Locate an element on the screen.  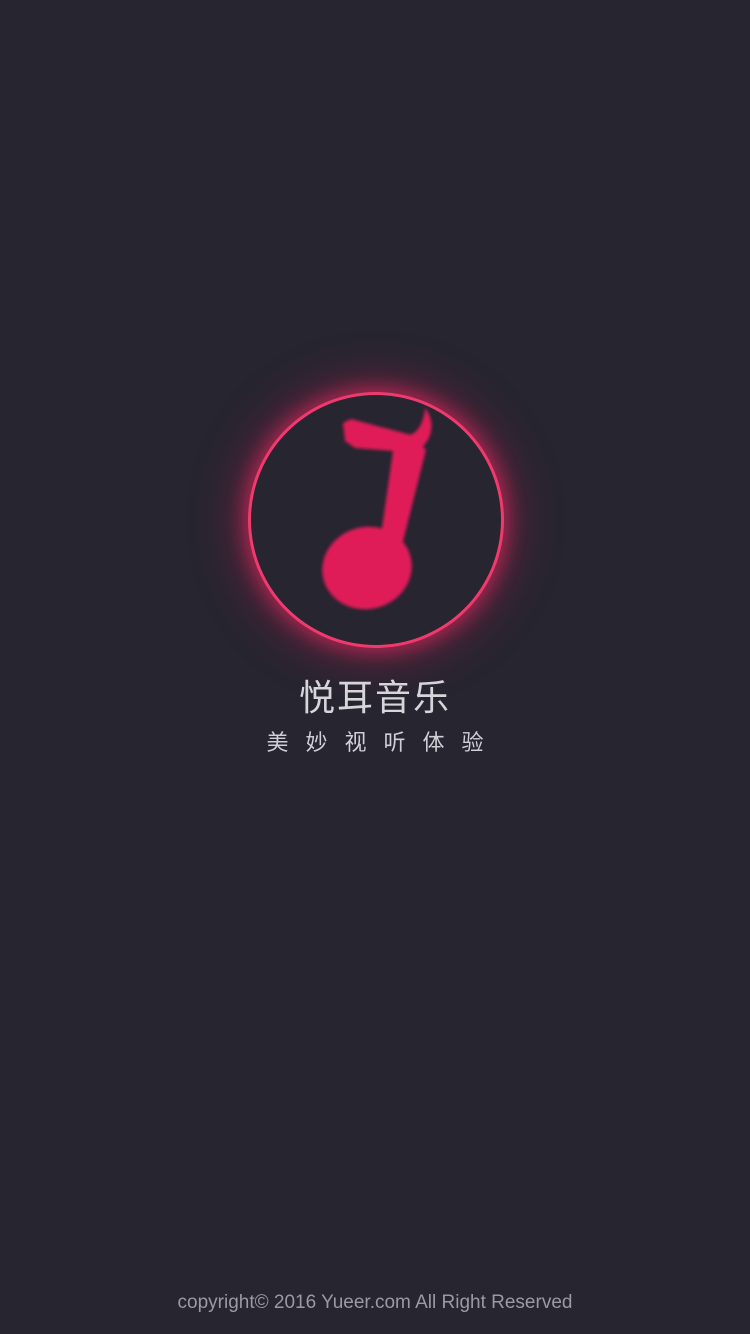
app-title: 悦耳音乐 is located at coordinates (374, 698).